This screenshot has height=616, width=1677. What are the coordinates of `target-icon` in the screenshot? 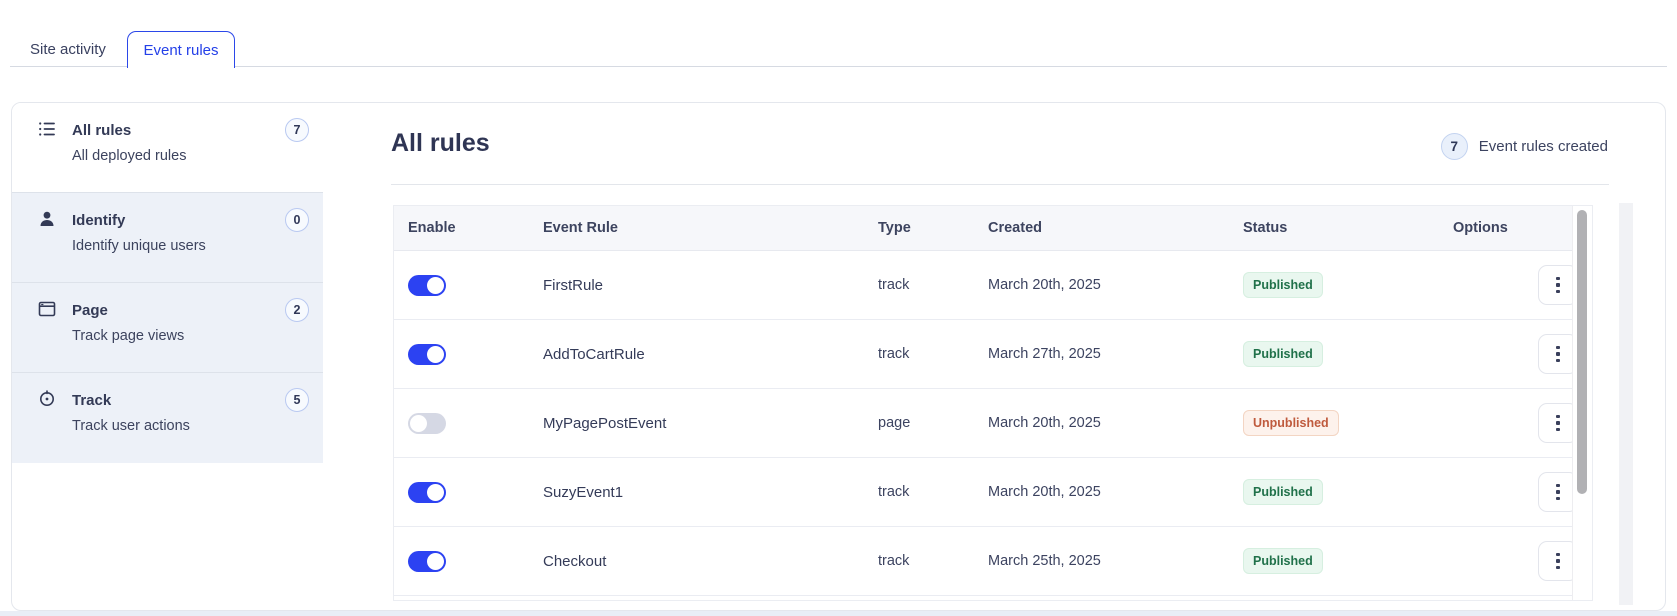 It's located at (48, 400).